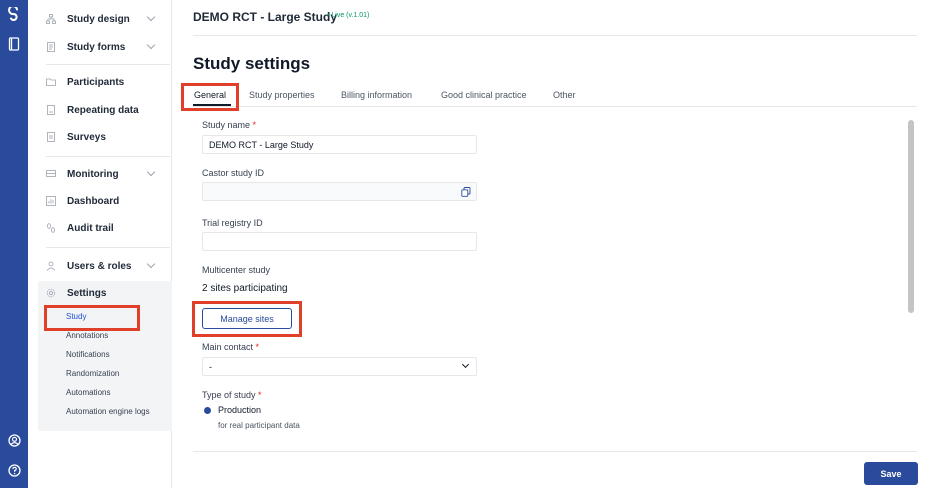 The width and height of the screenshot is (930, 488). What do you see at coordinates (232, 395) in the screenshot?
I see `type-of-study-label: Type of study *` at bounding box center [232, 395].